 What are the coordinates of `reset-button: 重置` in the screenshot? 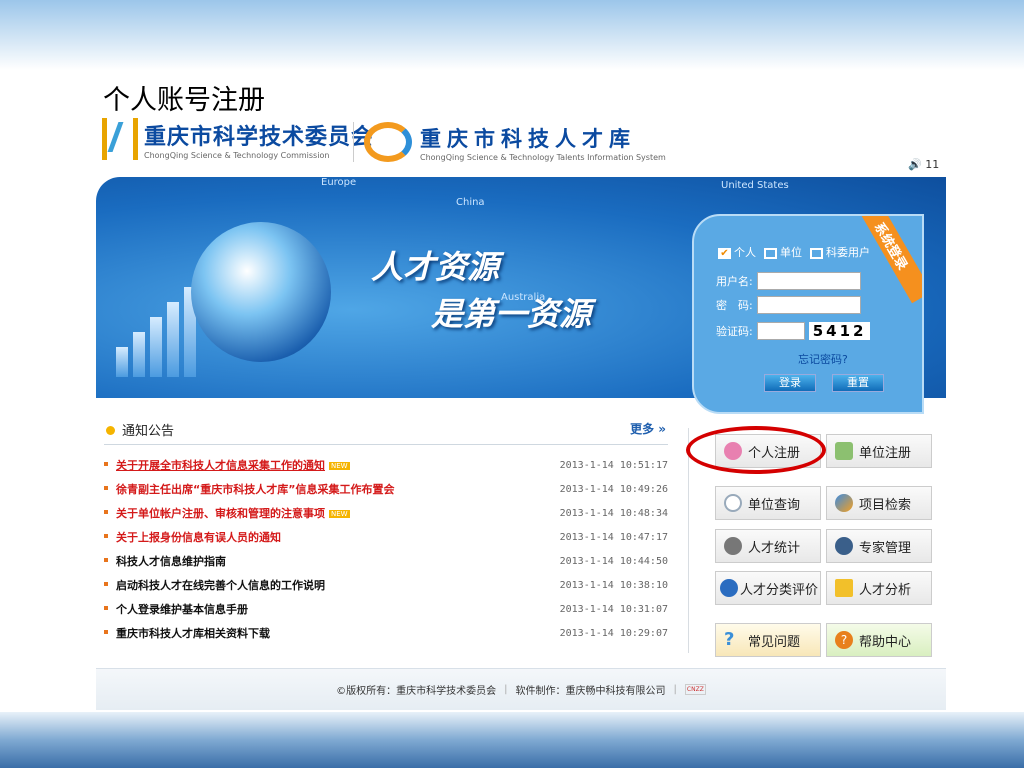 It's located at (858, 383).